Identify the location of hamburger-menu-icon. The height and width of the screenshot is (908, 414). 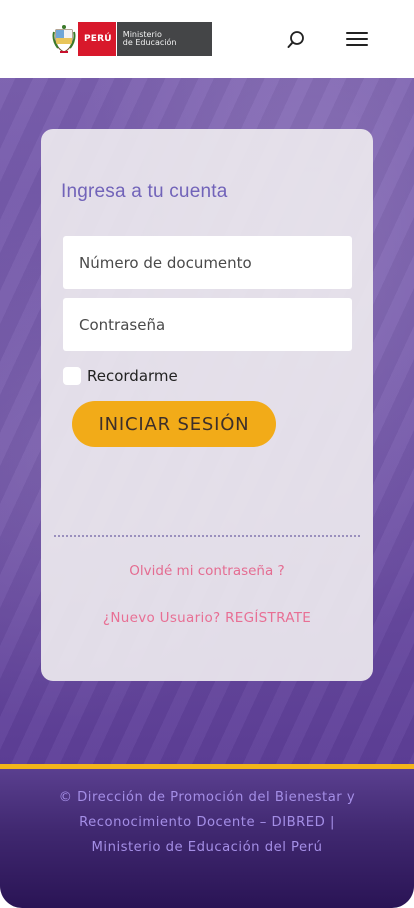
(357, 39).